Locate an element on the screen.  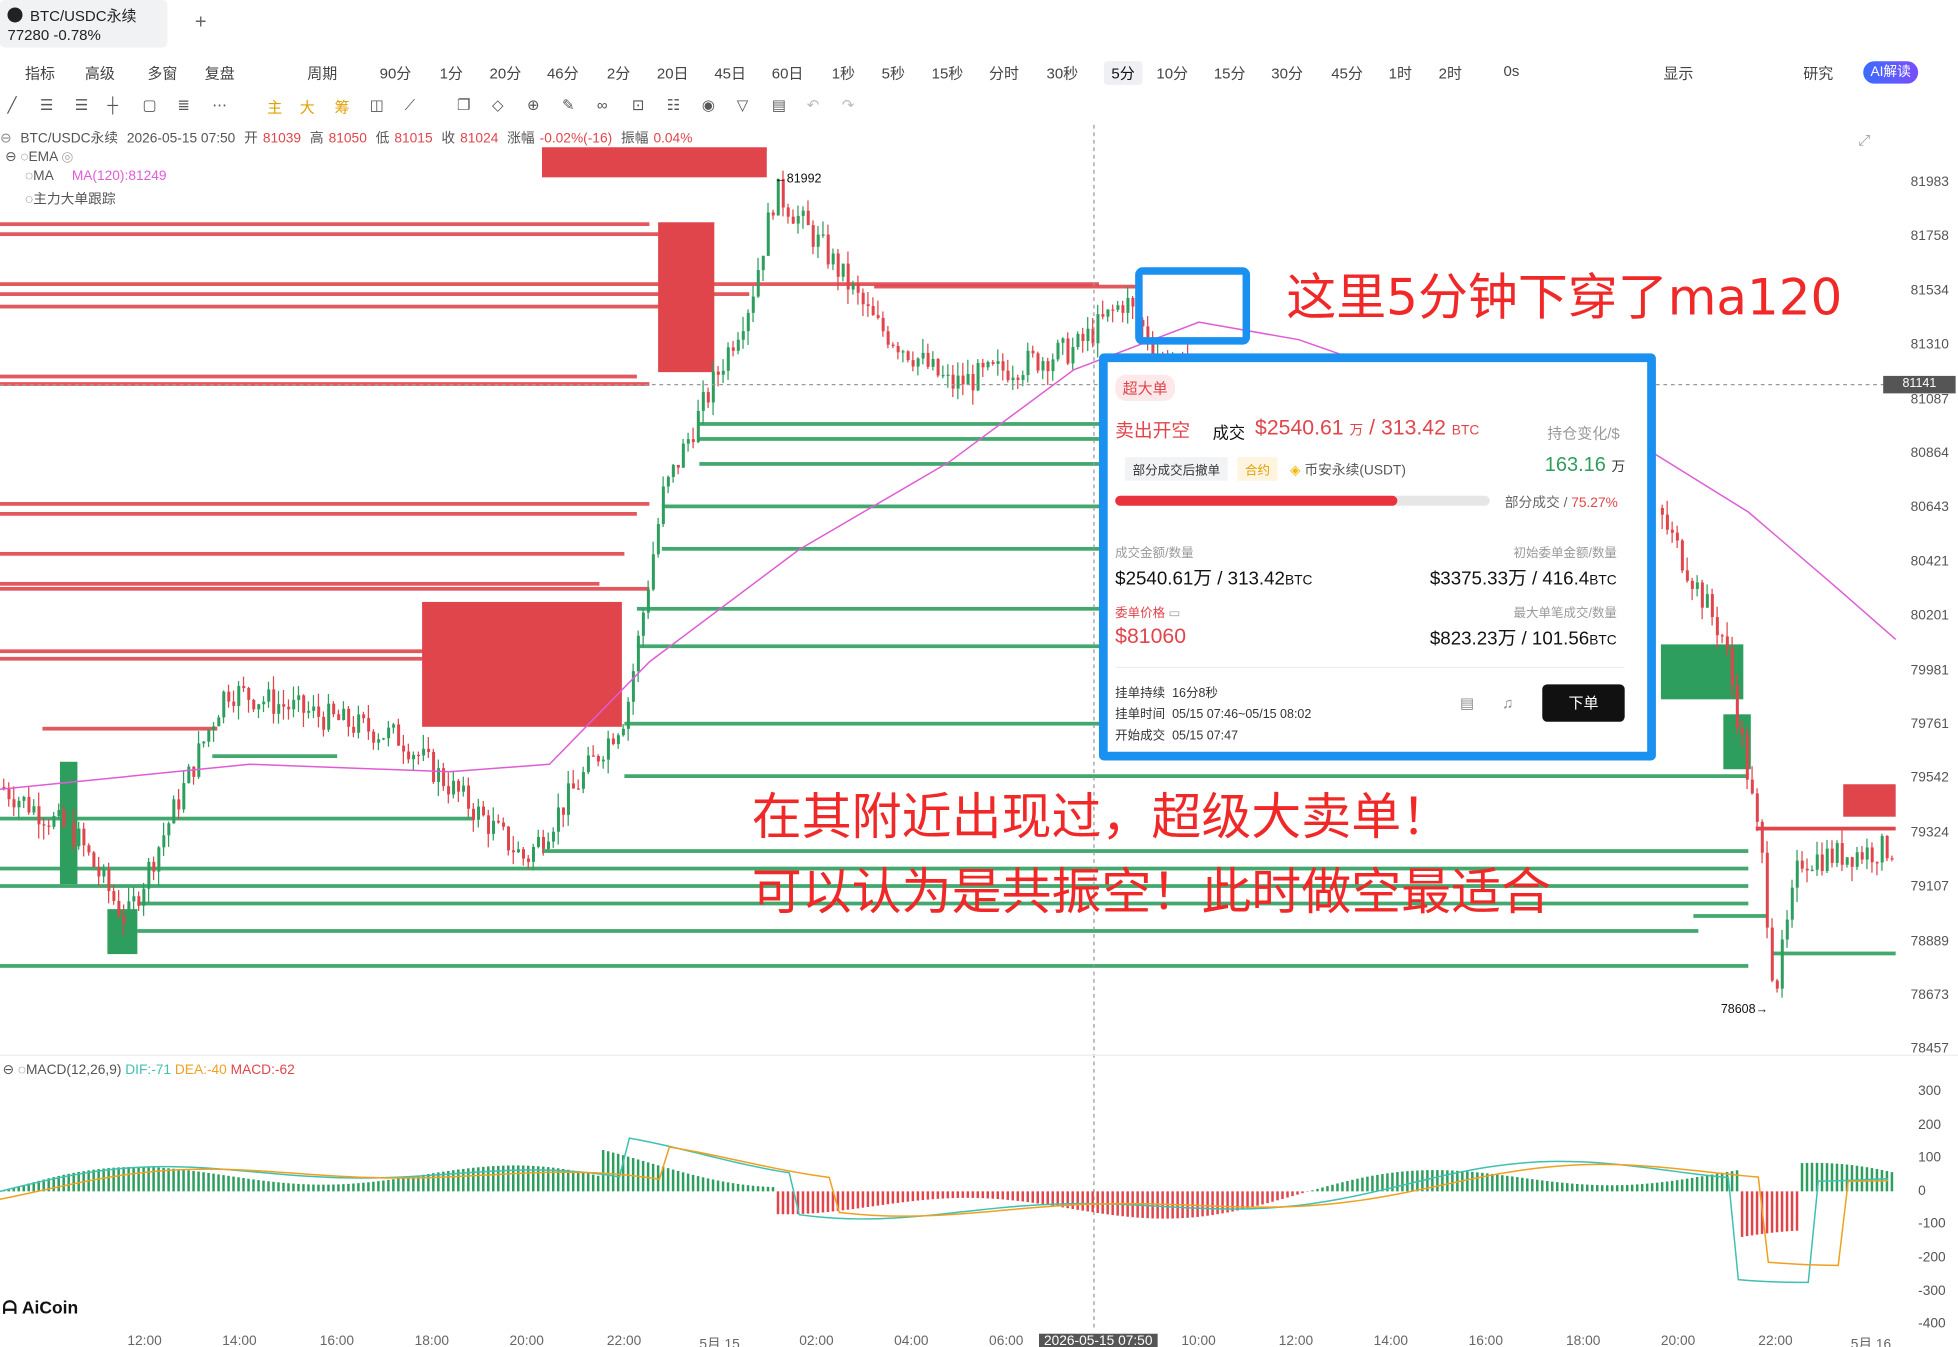
toolbar-item-15: 15秒 is located at coordinates (948, 72).